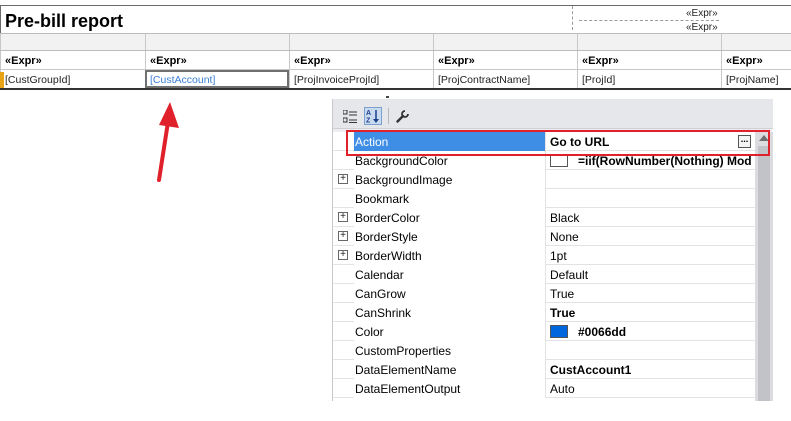 This screenshot has width=791, height=421. Describe the element at coordinates (450, 255) in the screenshot. I see `property-name: BorderWidth` at that location.